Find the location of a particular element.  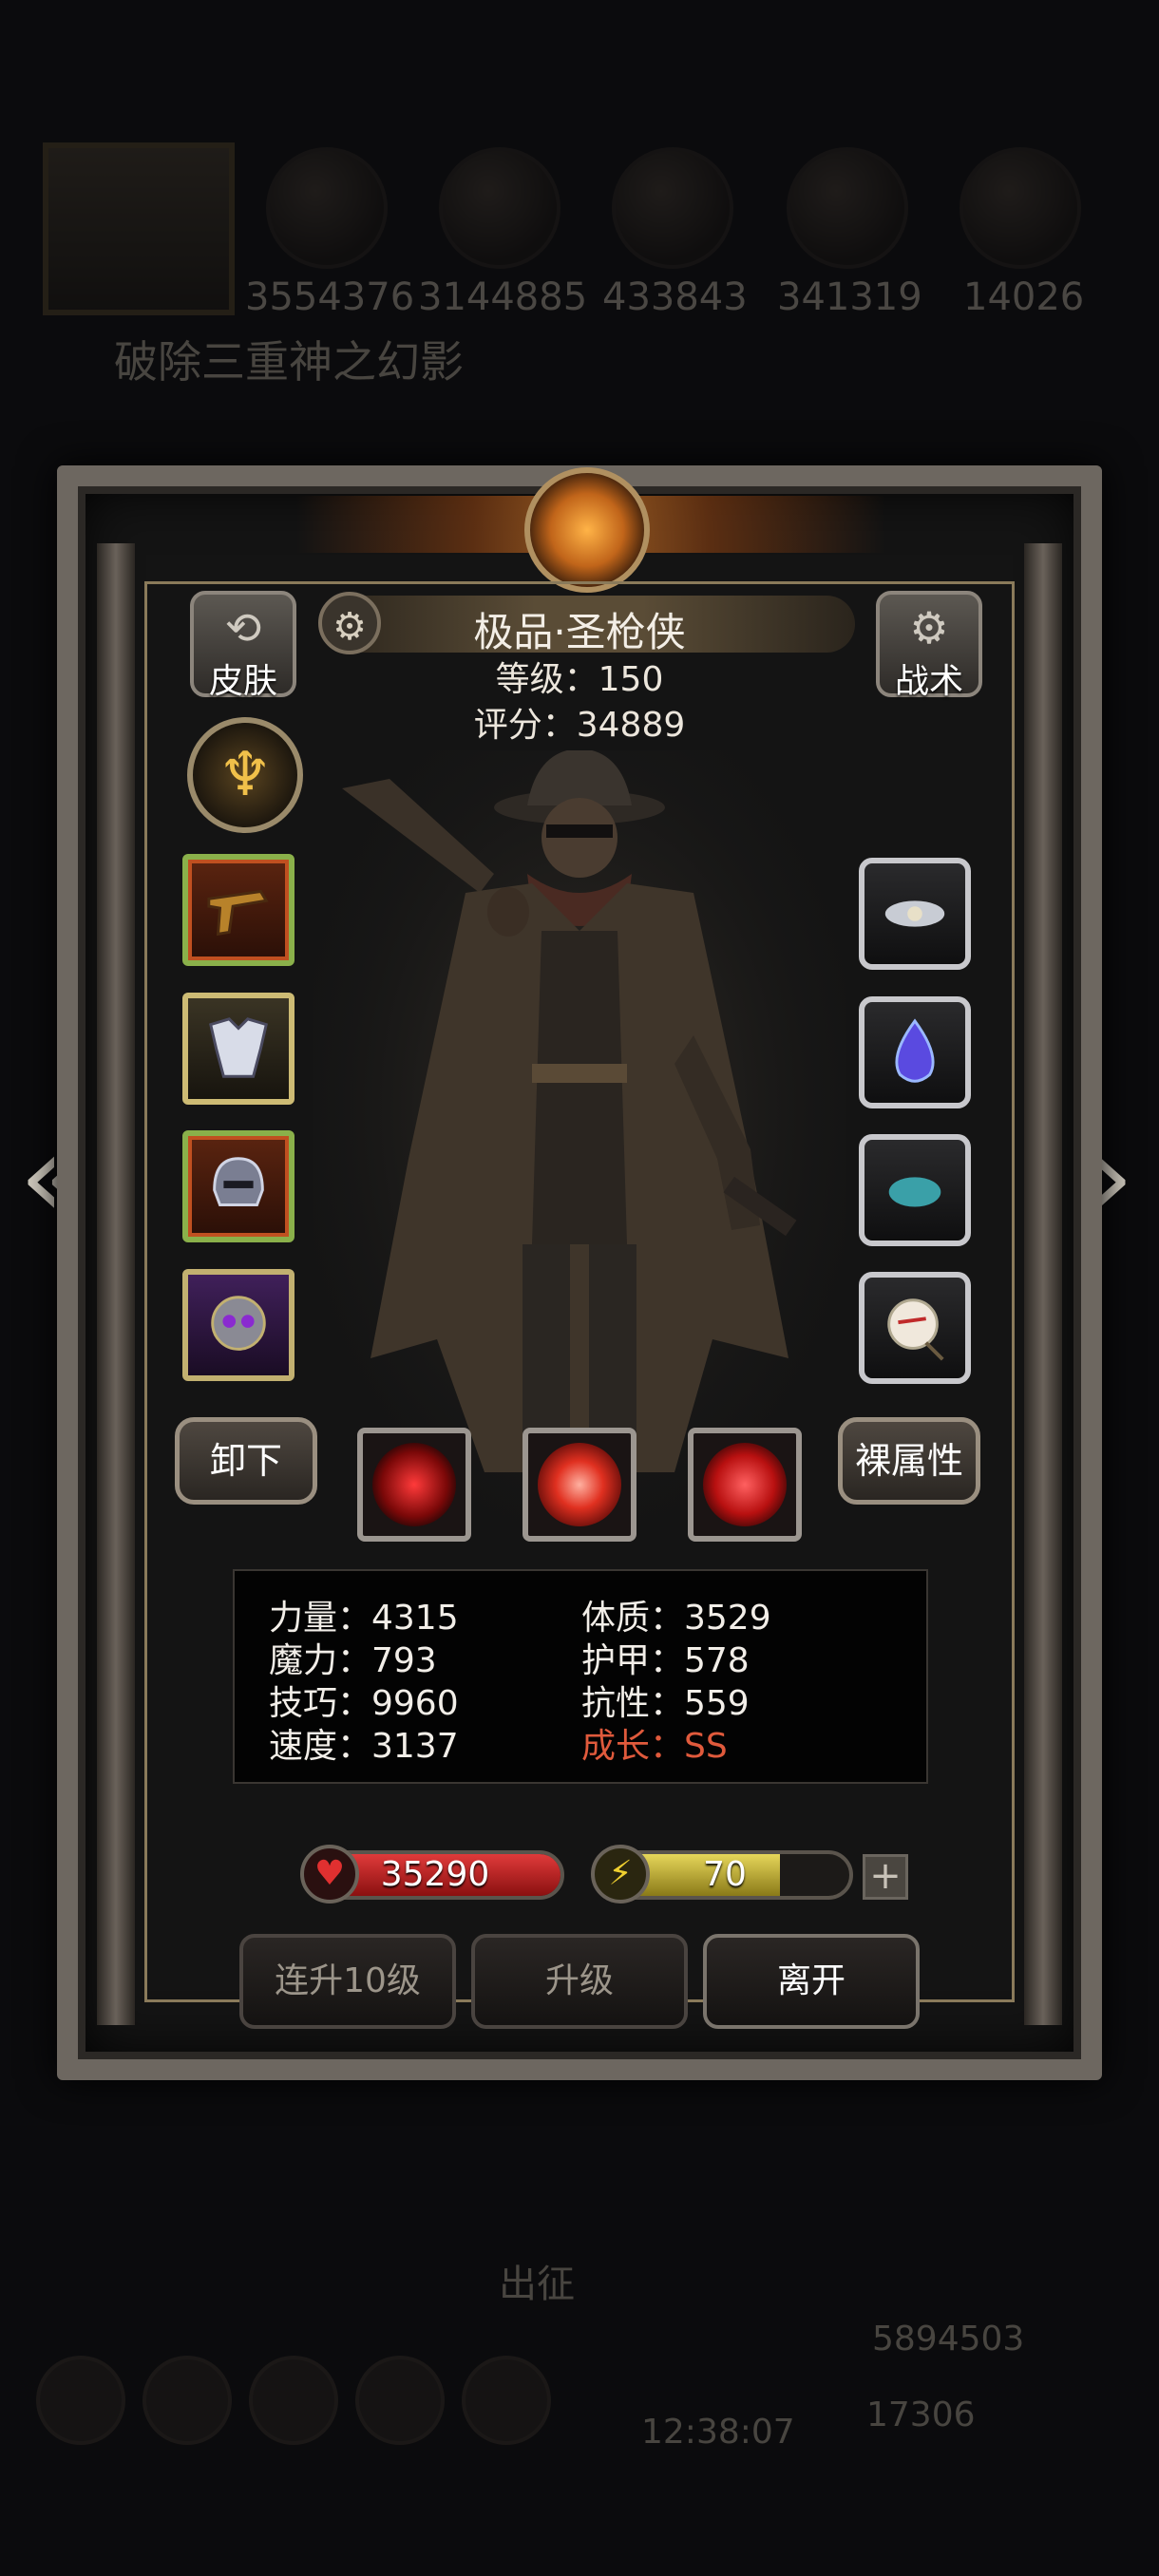

chest-armor-icon is located at coordinates (238, 1049).